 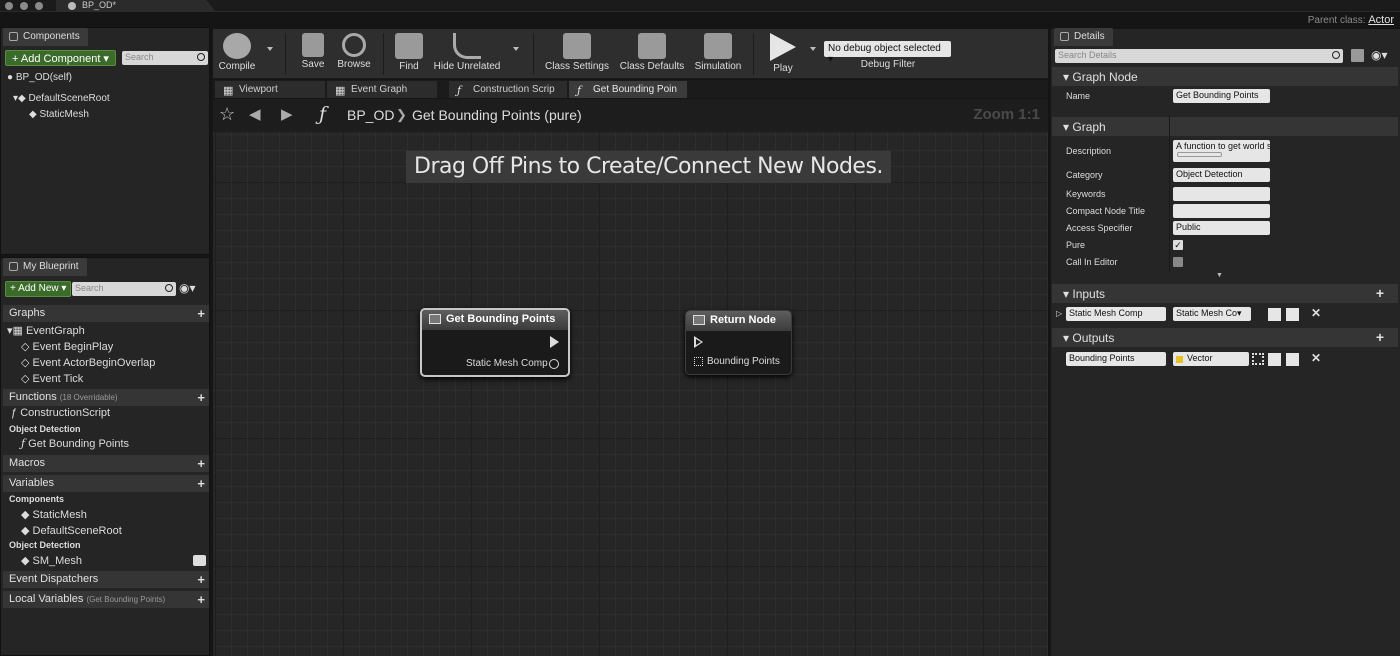 What do you see at coordinates (51, 560) in the screenshot?
I see `var-sm-mesh-item: ◆ SM_Mesh` at bounding box center [51, 560].